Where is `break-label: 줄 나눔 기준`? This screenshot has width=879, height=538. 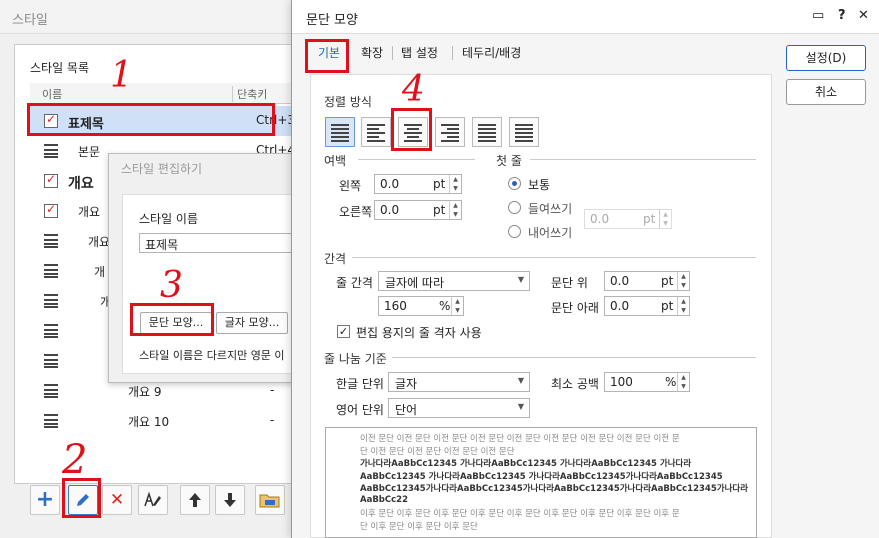 break-label: 줄 나눔 기준 is located at coordinates (355, 359).